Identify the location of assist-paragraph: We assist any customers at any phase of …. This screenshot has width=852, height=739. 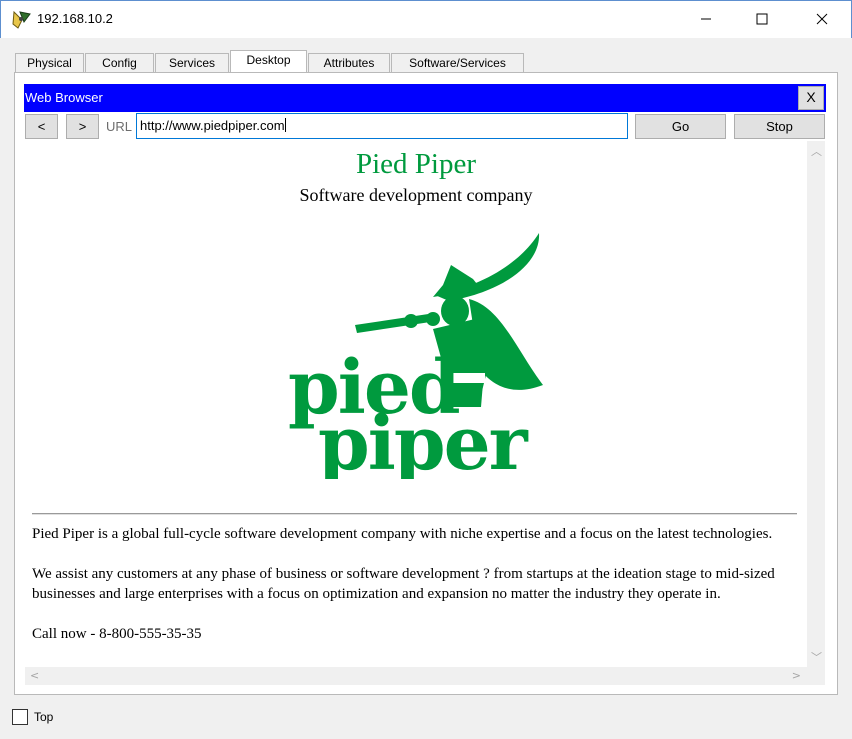
(403, 584).